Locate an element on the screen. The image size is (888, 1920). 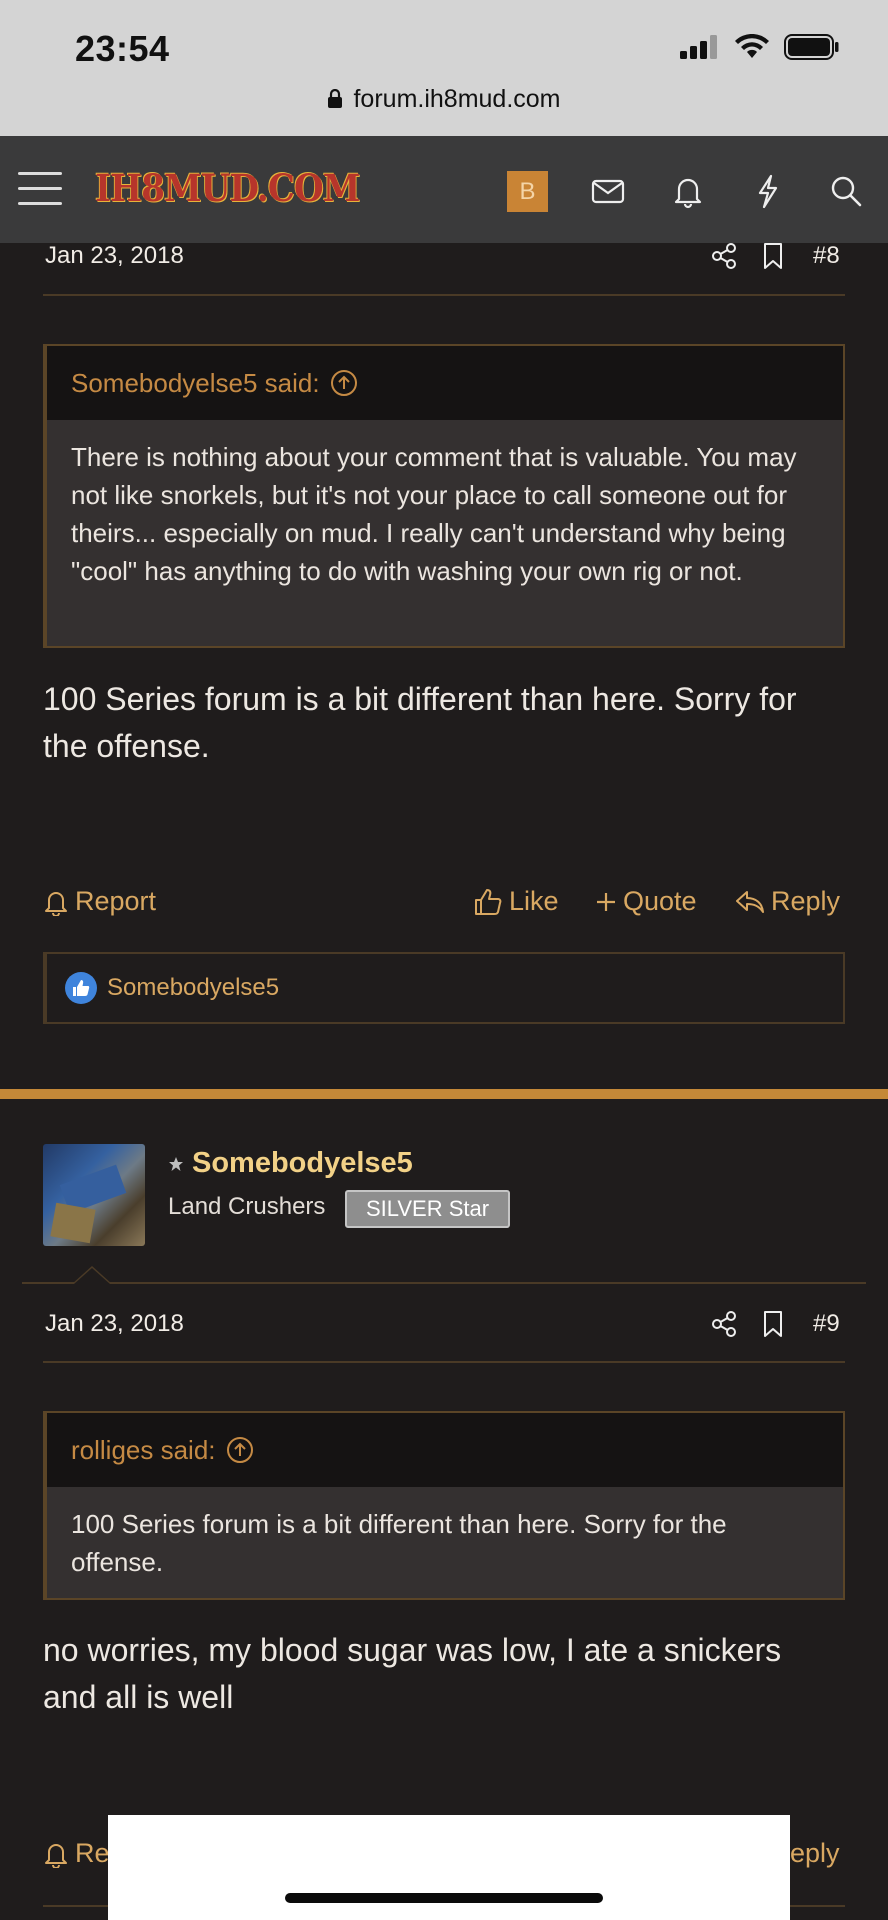
status-bar: 23:54 forum.ih8mud.com is located at coordinates (444, 68).